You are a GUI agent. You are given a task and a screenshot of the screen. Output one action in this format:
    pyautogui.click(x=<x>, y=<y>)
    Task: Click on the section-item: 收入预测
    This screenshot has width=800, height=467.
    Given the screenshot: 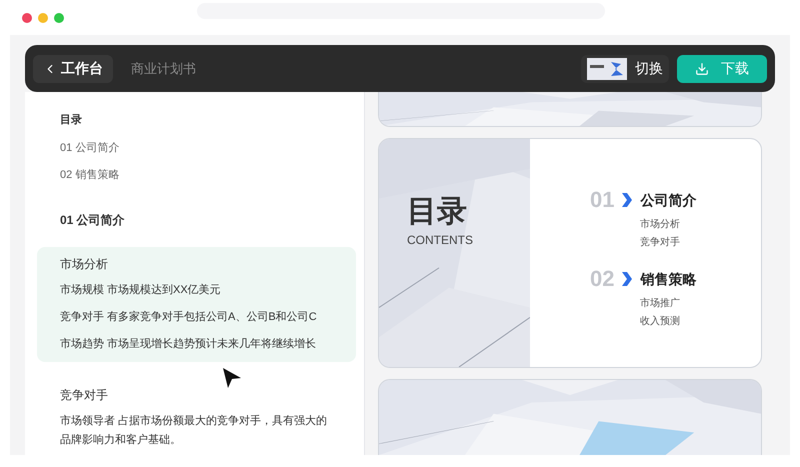 What is the action you would take?
    pyautogui.click(x=660, y=321)
    